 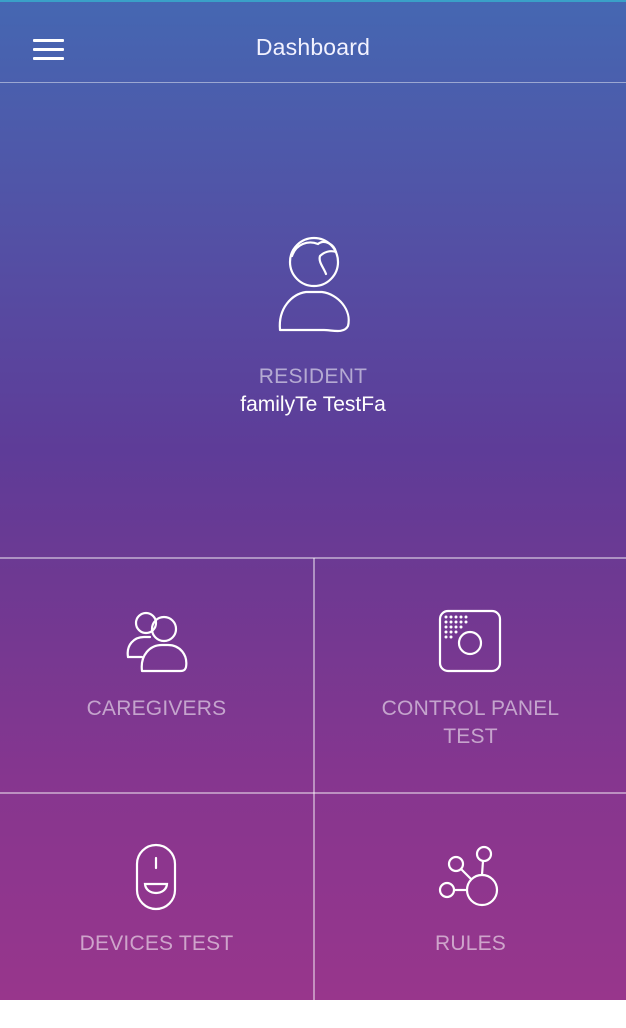 I want to click on person-icon, so click(x=314, y=284).